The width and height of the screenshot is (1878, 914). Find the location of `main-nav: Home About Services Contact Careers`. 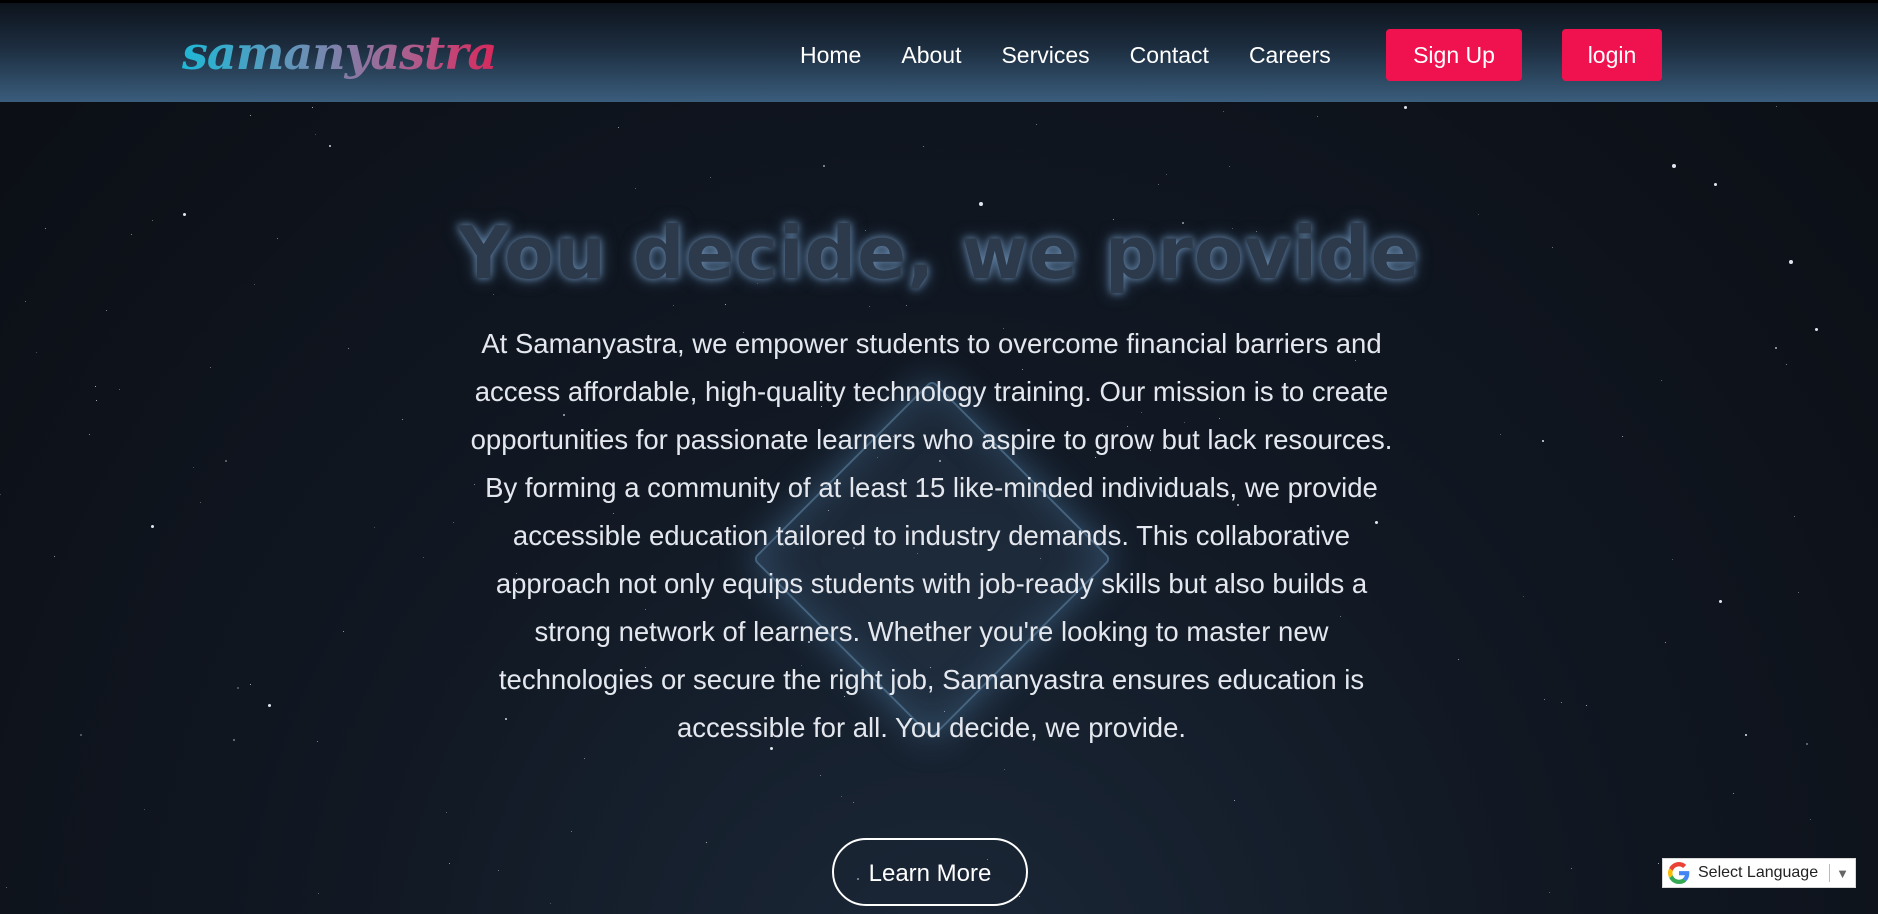

main-nav: Home About Services Contact Careers is located at coordinates (1075, 55).